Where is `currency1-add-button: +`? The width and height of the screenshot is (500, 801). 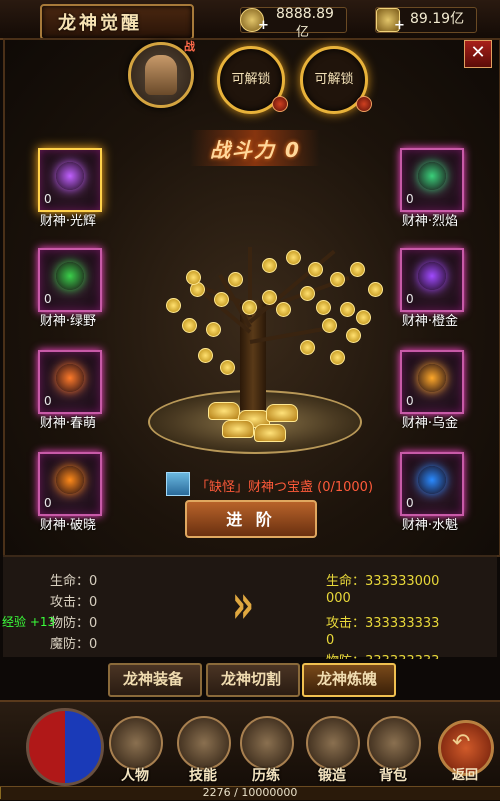
currency1-add-button: + is located at coordinates (263, 25).